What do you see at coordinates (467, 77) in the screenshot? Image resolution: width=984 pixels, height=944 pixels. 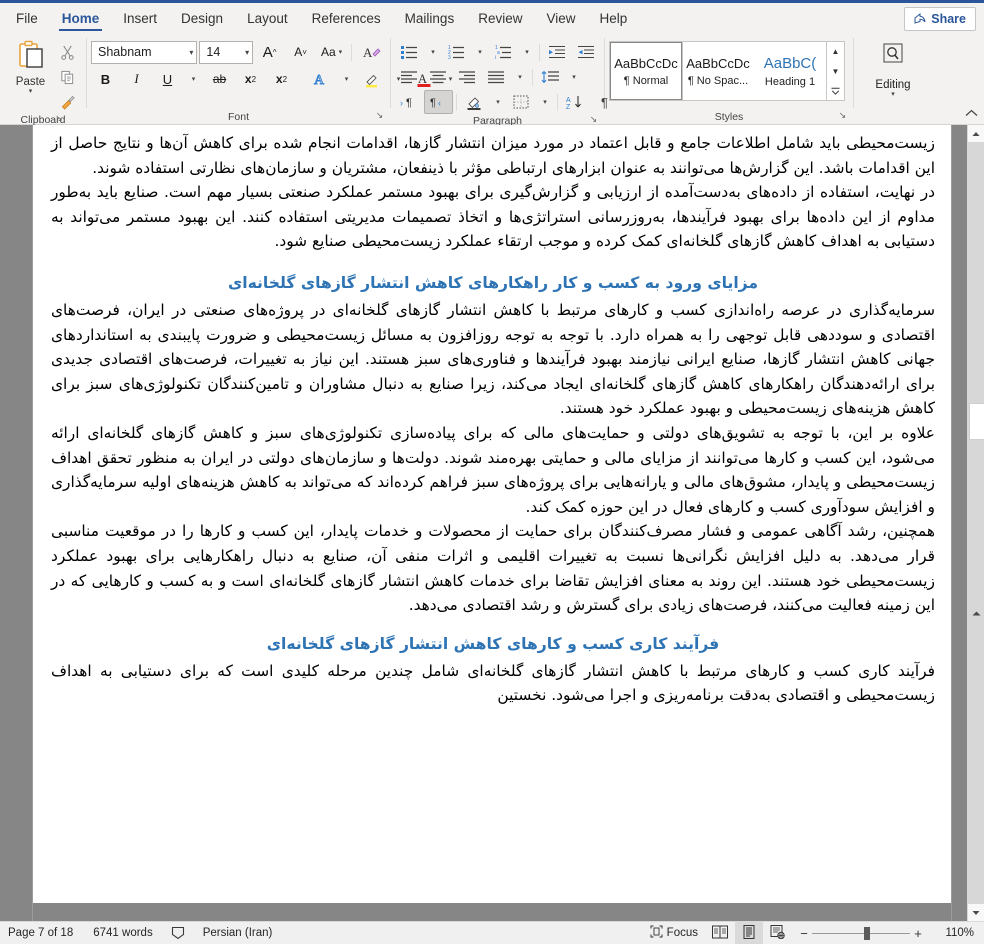 I see `align-right-button` at bounding box center [467, 77].